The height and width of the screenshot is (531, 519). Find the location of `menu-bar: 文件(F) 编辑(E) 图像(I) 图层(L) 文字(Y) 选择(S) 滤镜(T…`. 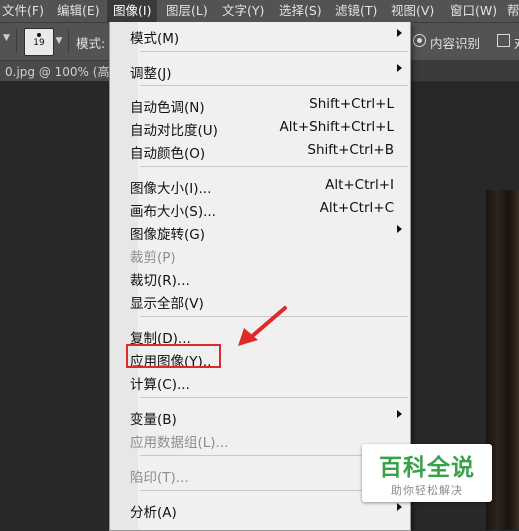

menu-bar: 文件(F) 编辑(E) 图像(I) 图层(L) 文字(Y) 选择(S) 滤镜(T… is located at coordinates (259, 11).